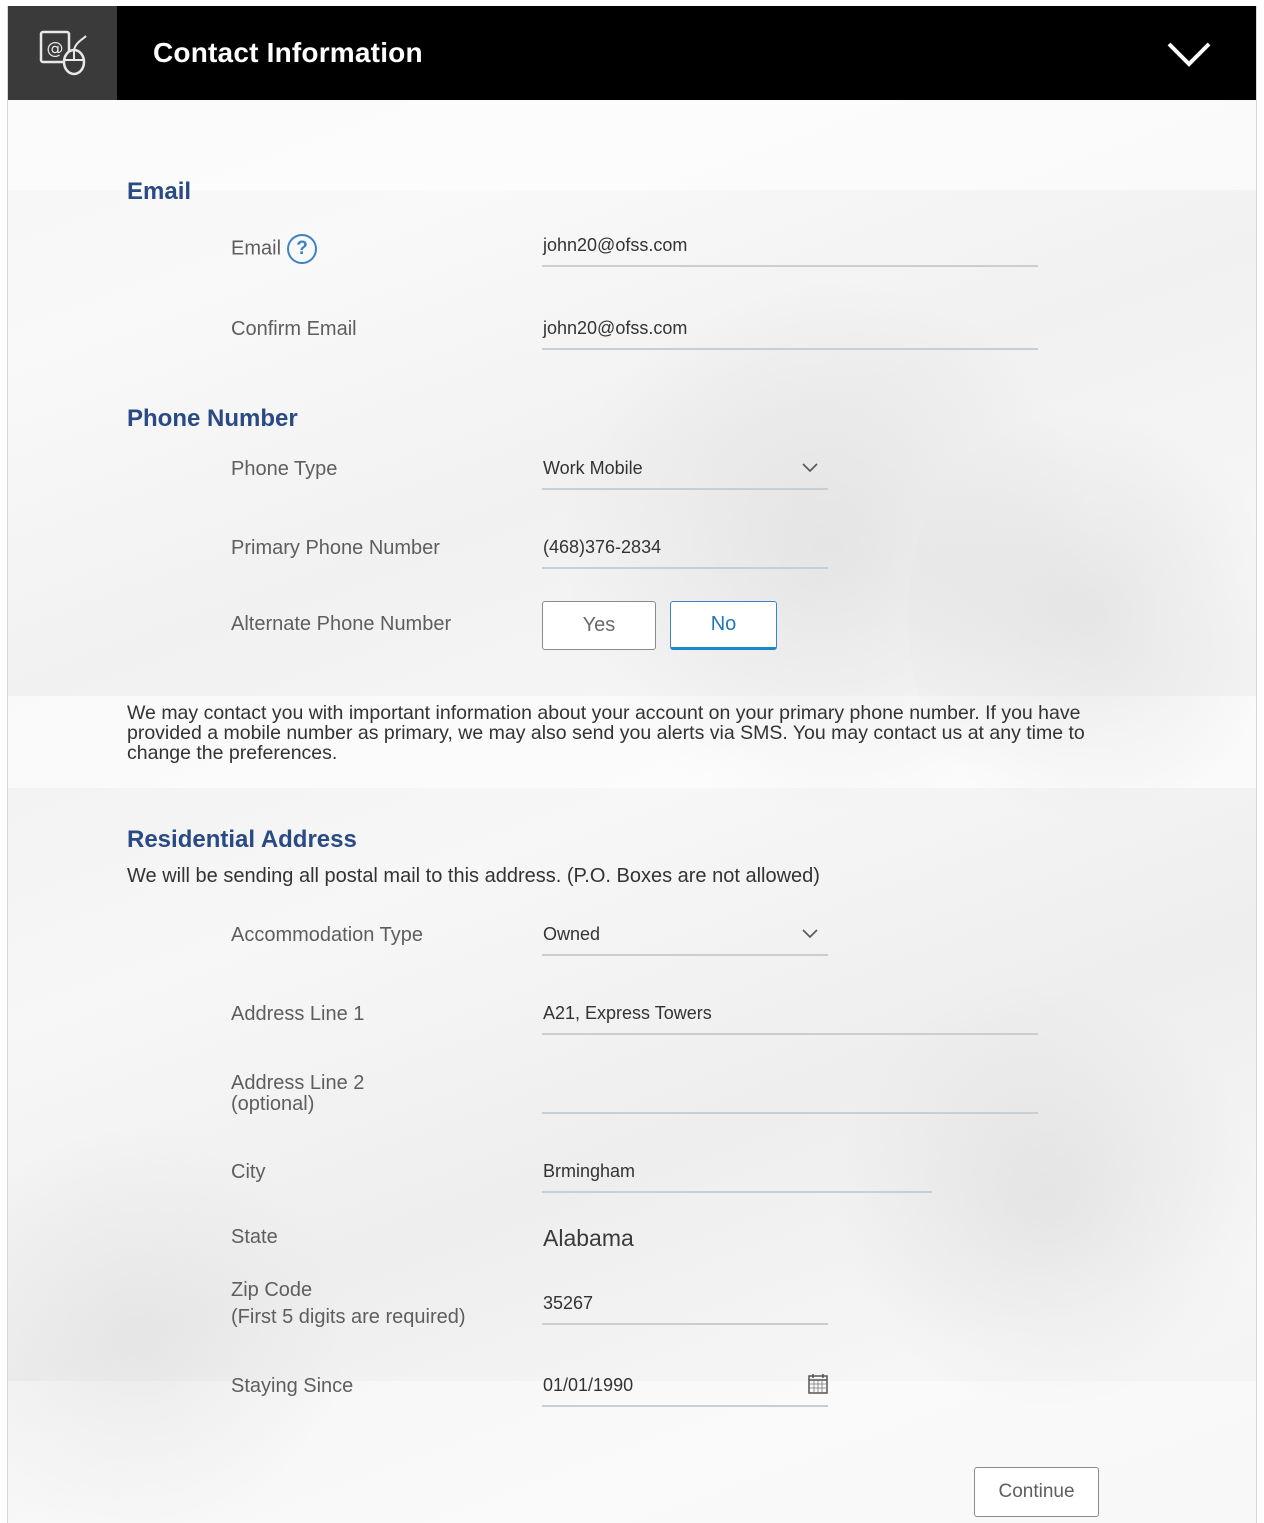 Image resolution: width=1264 pixels, height=1523 pixels. What do you see at coordinates (1036, 1492) in the screenshot?
I see `continue-button: Continue` at bounding box center [1036, 1492].